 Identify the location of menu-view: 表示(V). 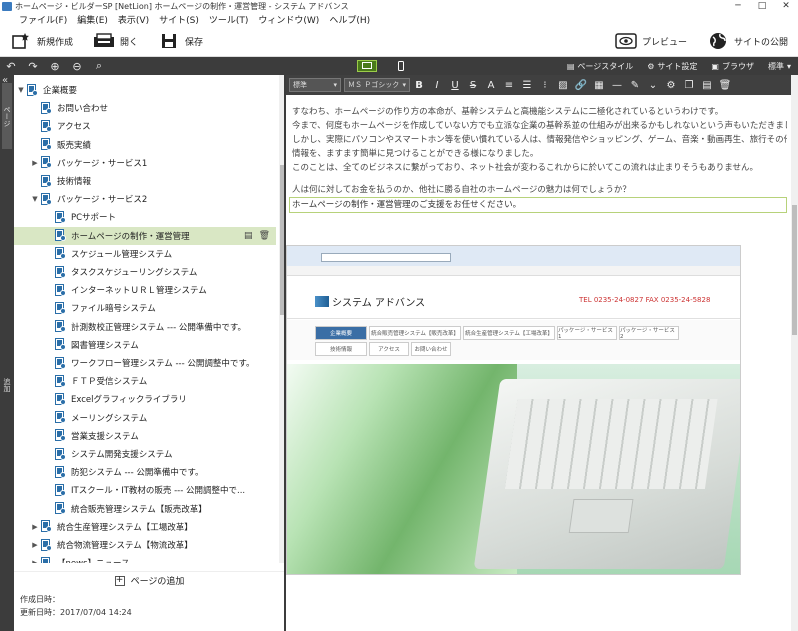
(133, 19).